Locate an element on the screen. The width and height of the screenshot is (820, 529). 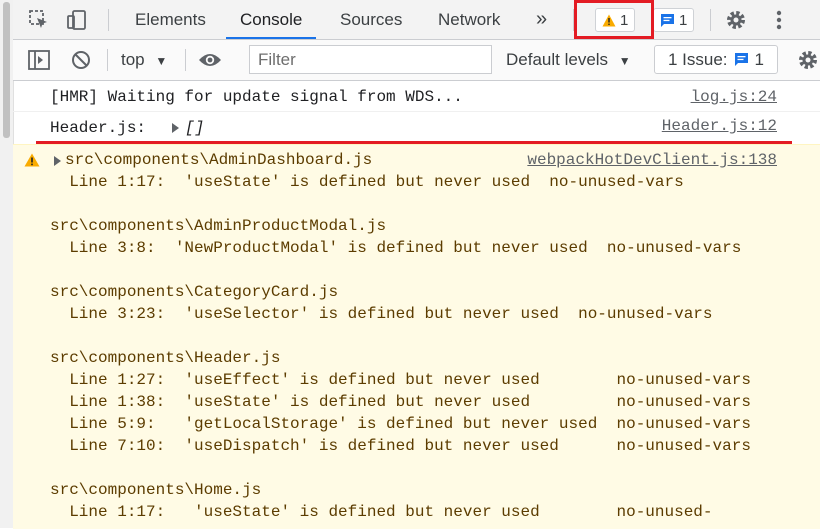
console-toolbar: top ▼ Default levels ▼ 1 Issue: 1 is located at coordinates (416, 60).